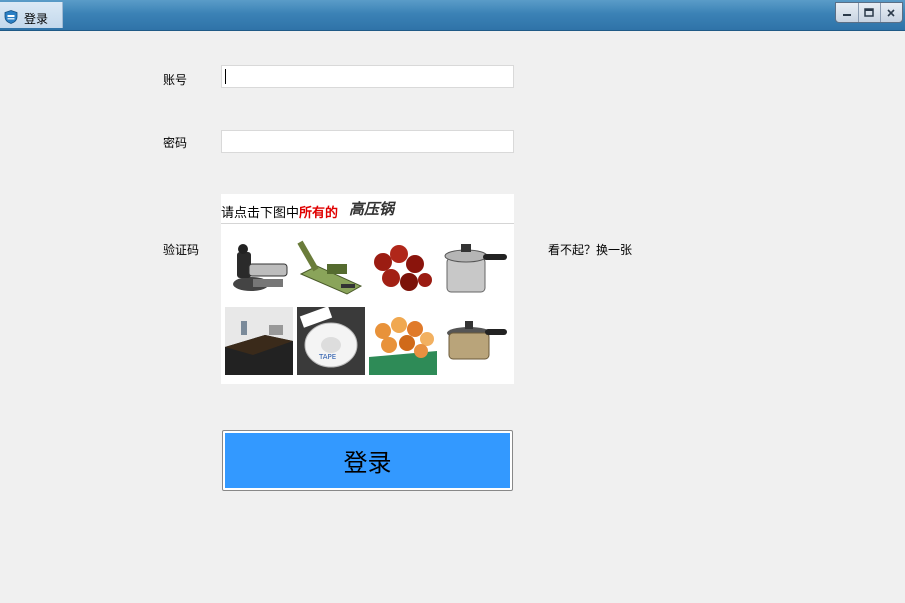  I want to click on account-input, so click(367, 76).